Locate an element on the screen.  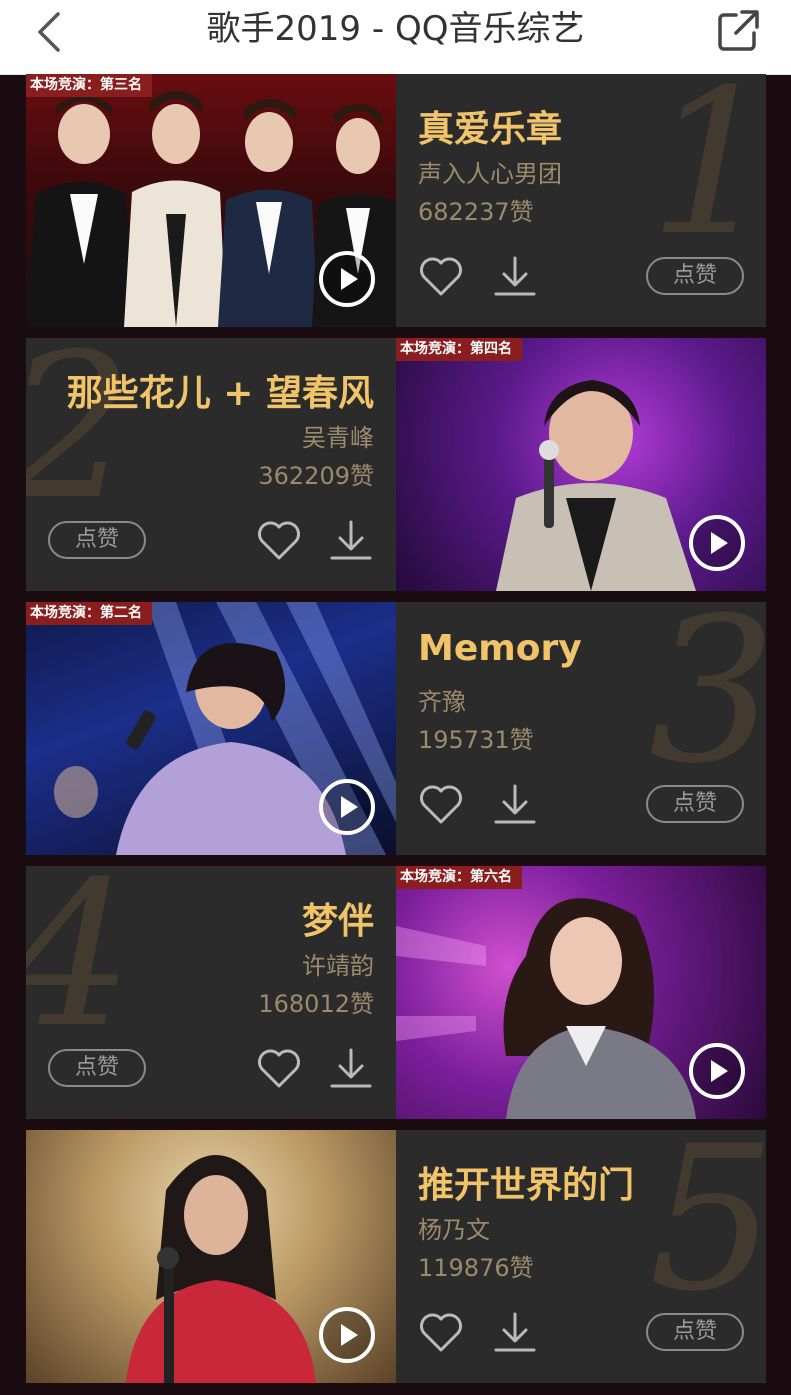
share-button is located at coordinates (738, 31).